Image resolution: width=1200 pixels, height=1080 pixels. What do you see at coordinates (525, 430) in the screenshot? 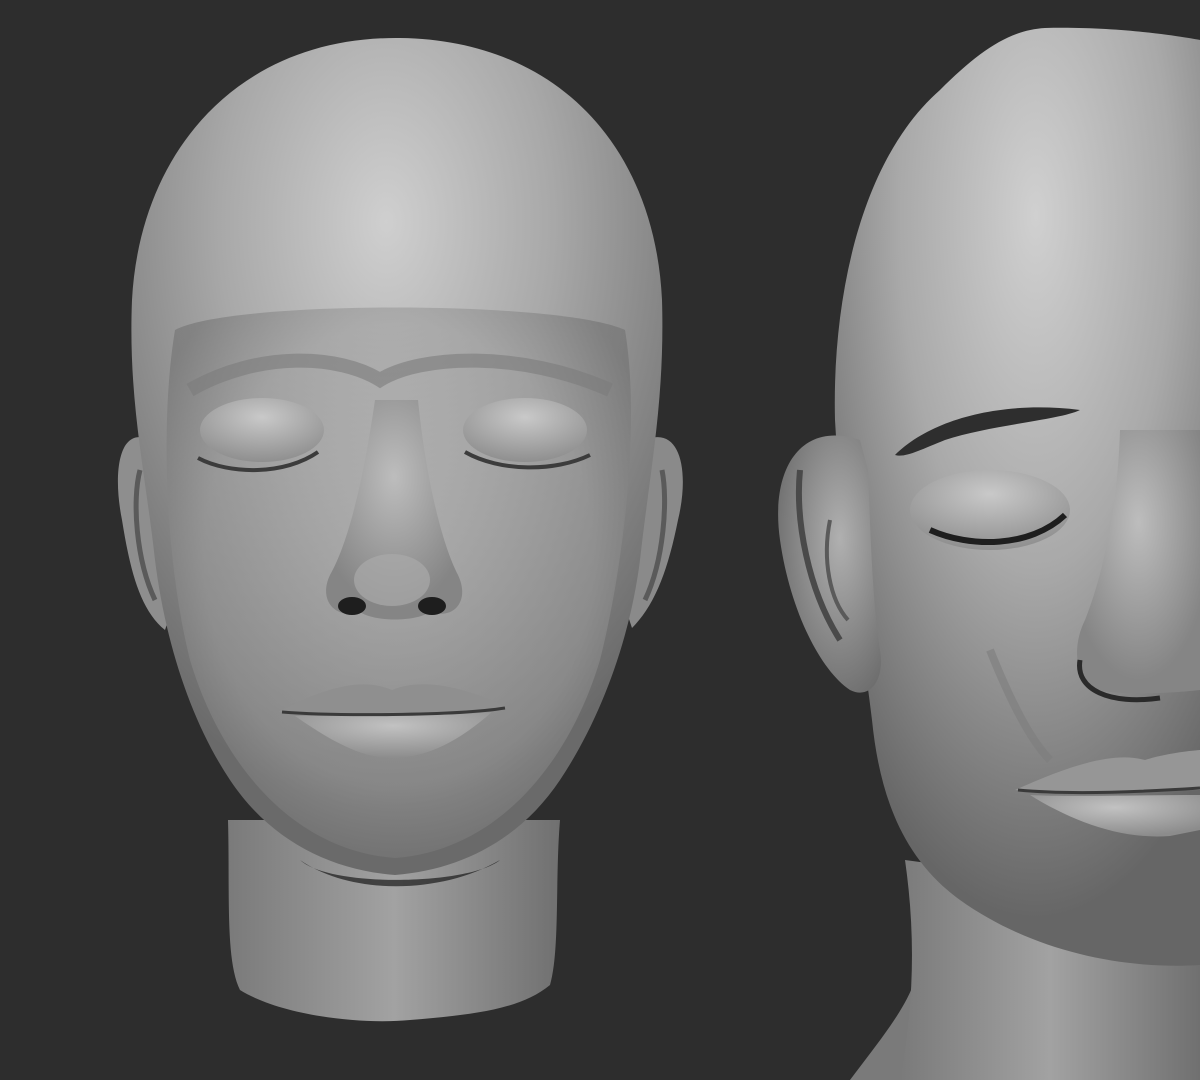
I see `front-right-eyelid` at bounding box center [525, 430].